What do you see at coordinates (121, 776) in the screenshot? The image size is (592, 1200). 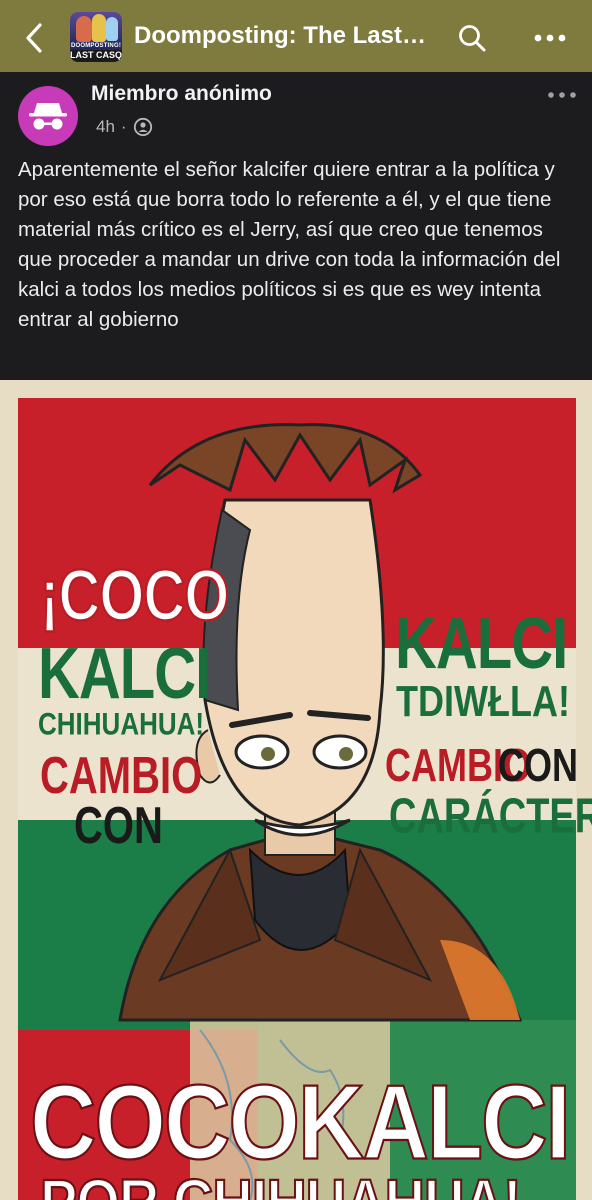 I see `poster-text: CAMBIO` at bounding box center [121, 776].